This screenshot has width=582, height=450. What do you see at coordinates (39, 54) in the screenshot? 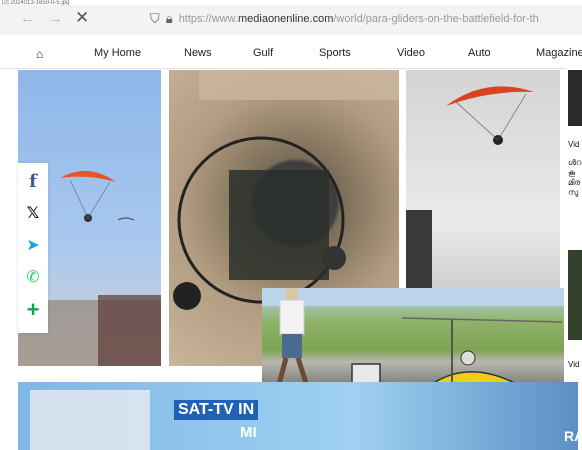
I see `home-icon: ⌂` at bounding box center [39, 54].